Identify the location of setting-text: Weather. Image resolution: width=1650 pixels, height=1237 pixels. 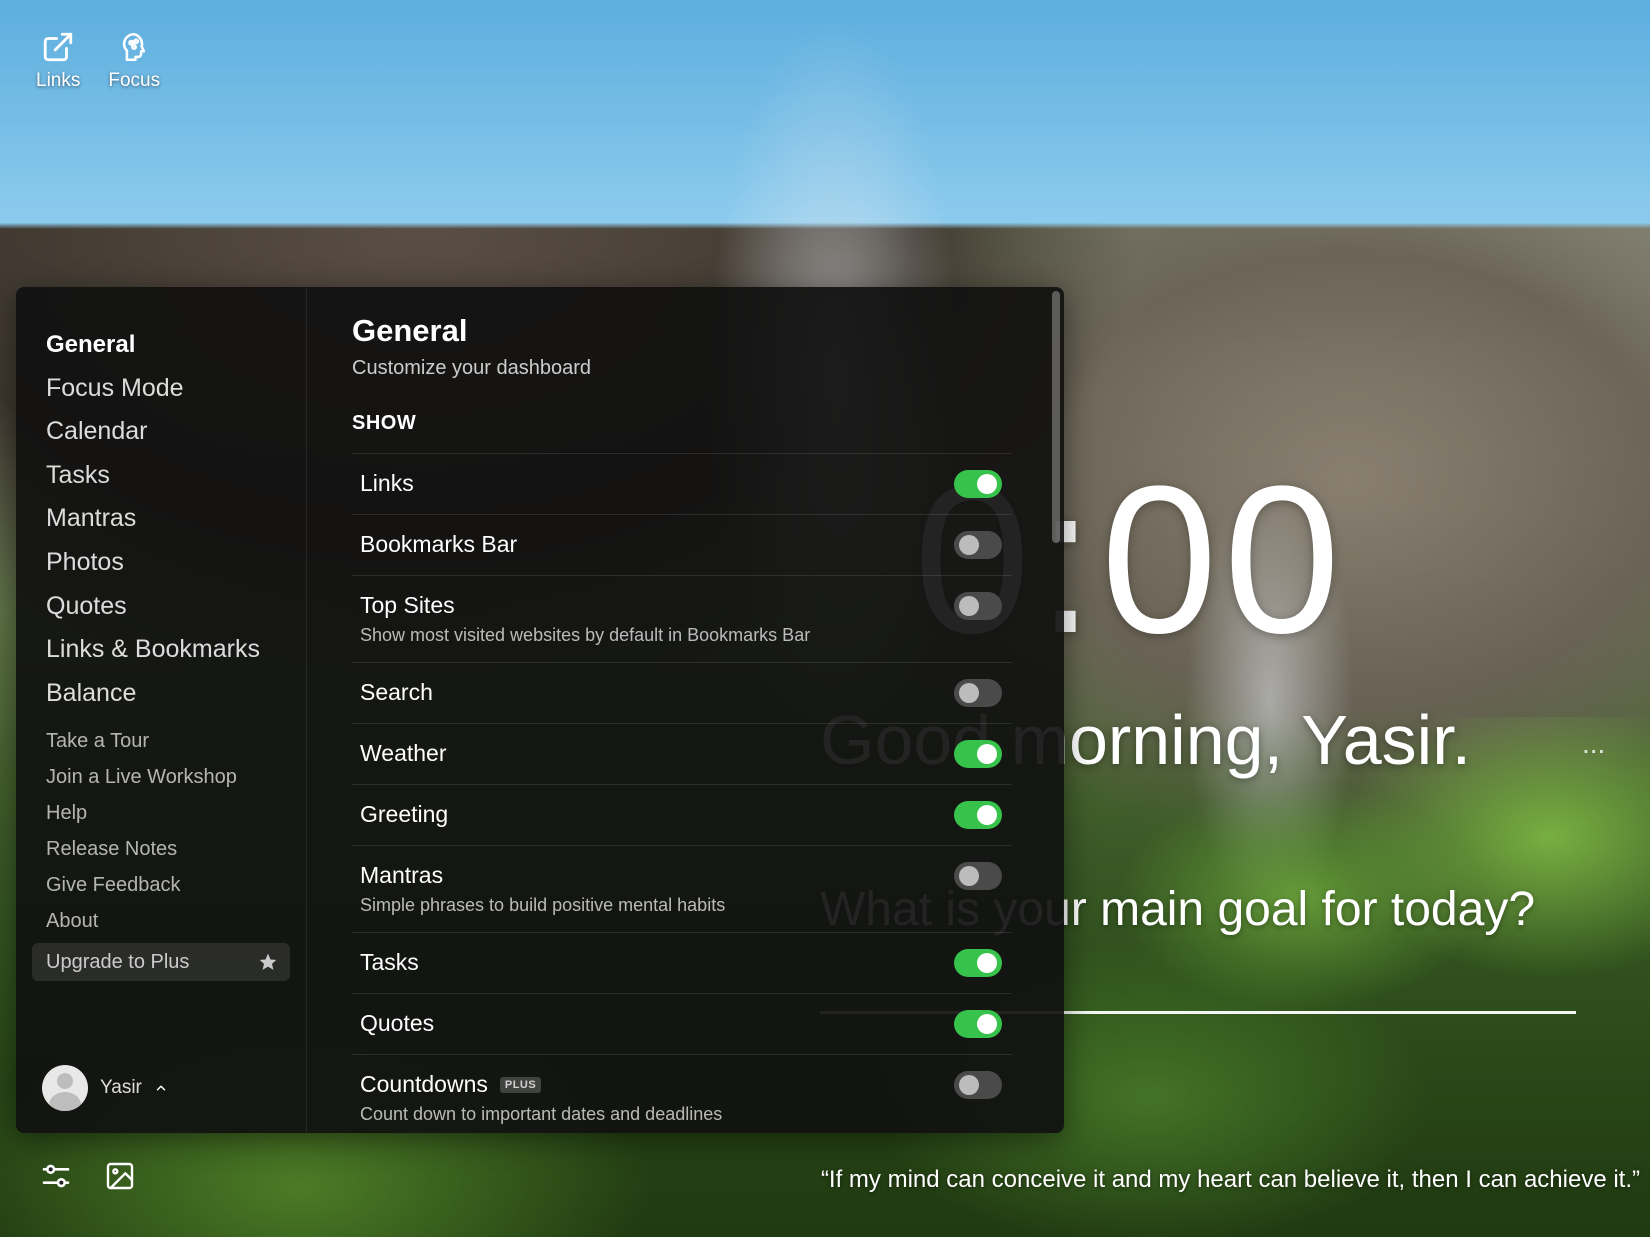
(403, 753).